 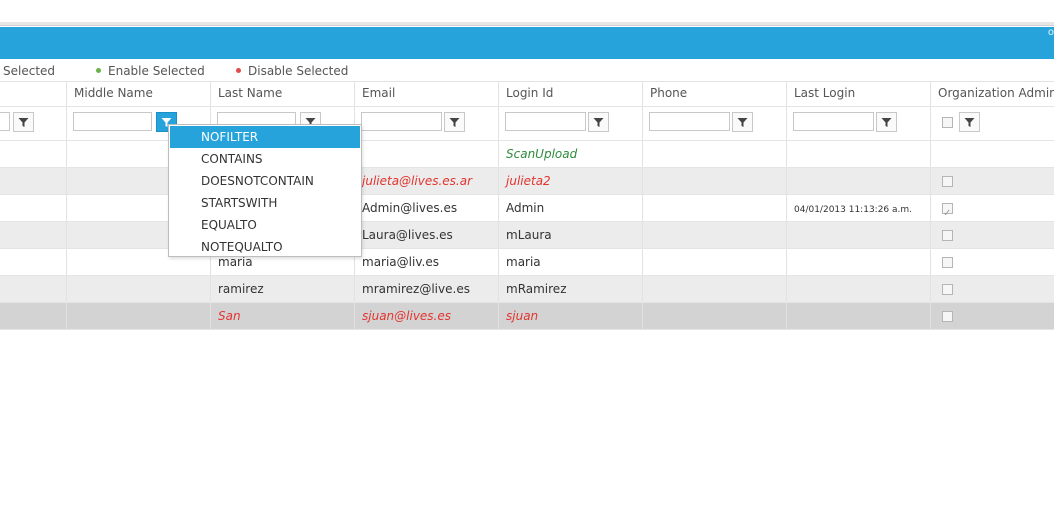 I want to click on table-cell: 04/01/2013 11:13:26 a.m., so click(x=859, y=208).